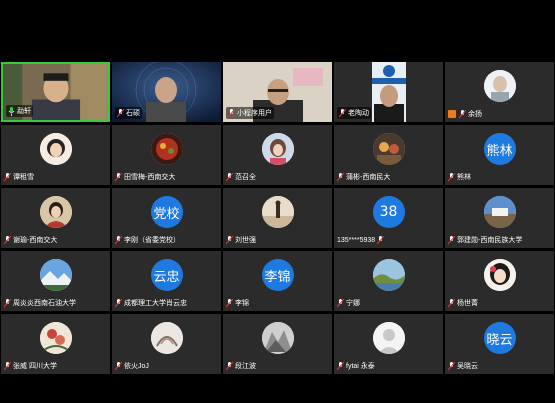 The image size is (555, 403). I want to click on participant-tile: 党校 李刚（省委党校）, so click(166, 218).